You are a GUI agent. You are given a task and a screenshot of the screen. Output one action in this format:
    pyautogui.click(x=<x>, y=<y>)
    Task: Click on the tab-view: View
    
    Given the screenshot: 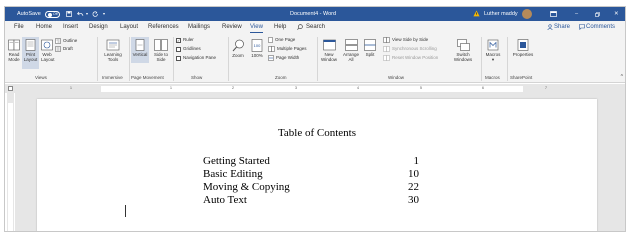 What is the action you would take?
    pyautogui.click(x=256, y=27)
    